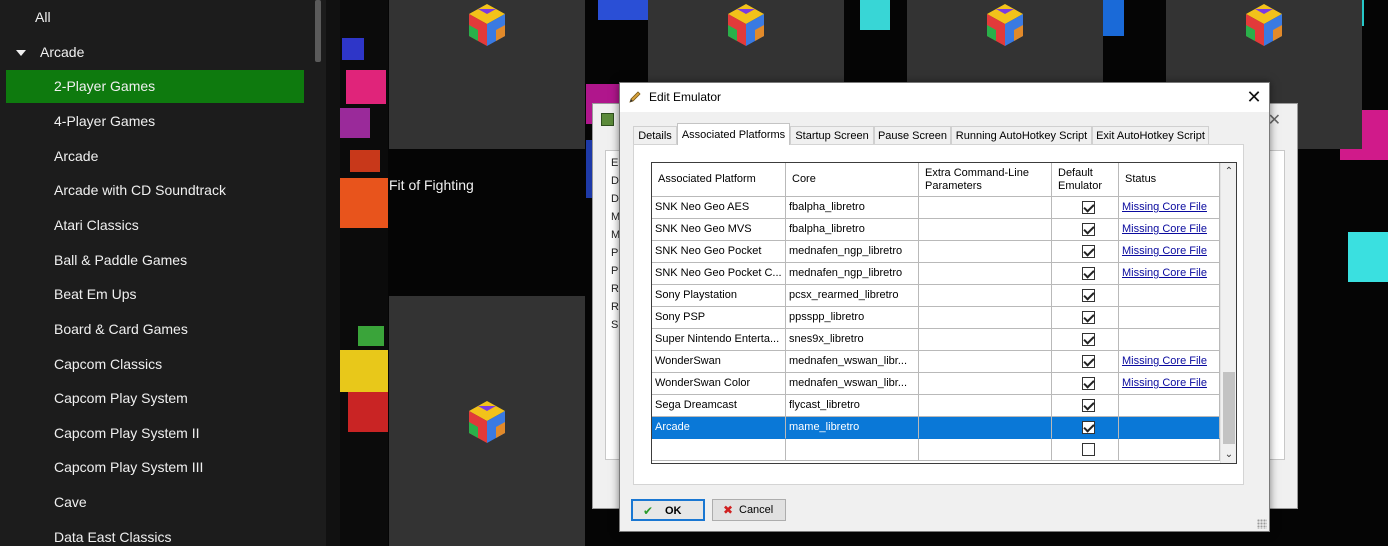 The height and width of the screenshot is (546, 1388). Describe the element at coordinates (21, 53) in the screenshot. I see `caret-down-icon` at that location.